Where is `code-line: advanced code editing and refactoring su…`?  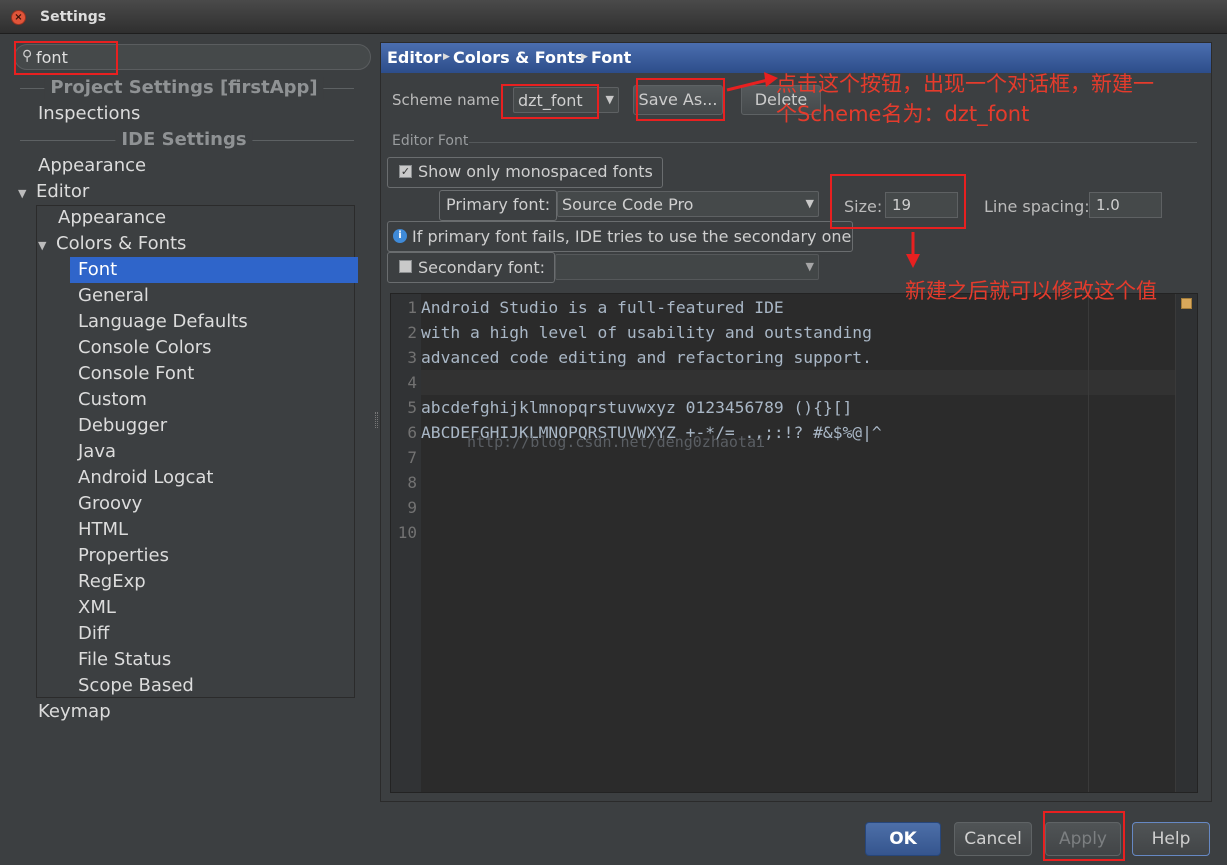 code-line: advanced code editing and refactoring su… is located at coordinates (646, 357).